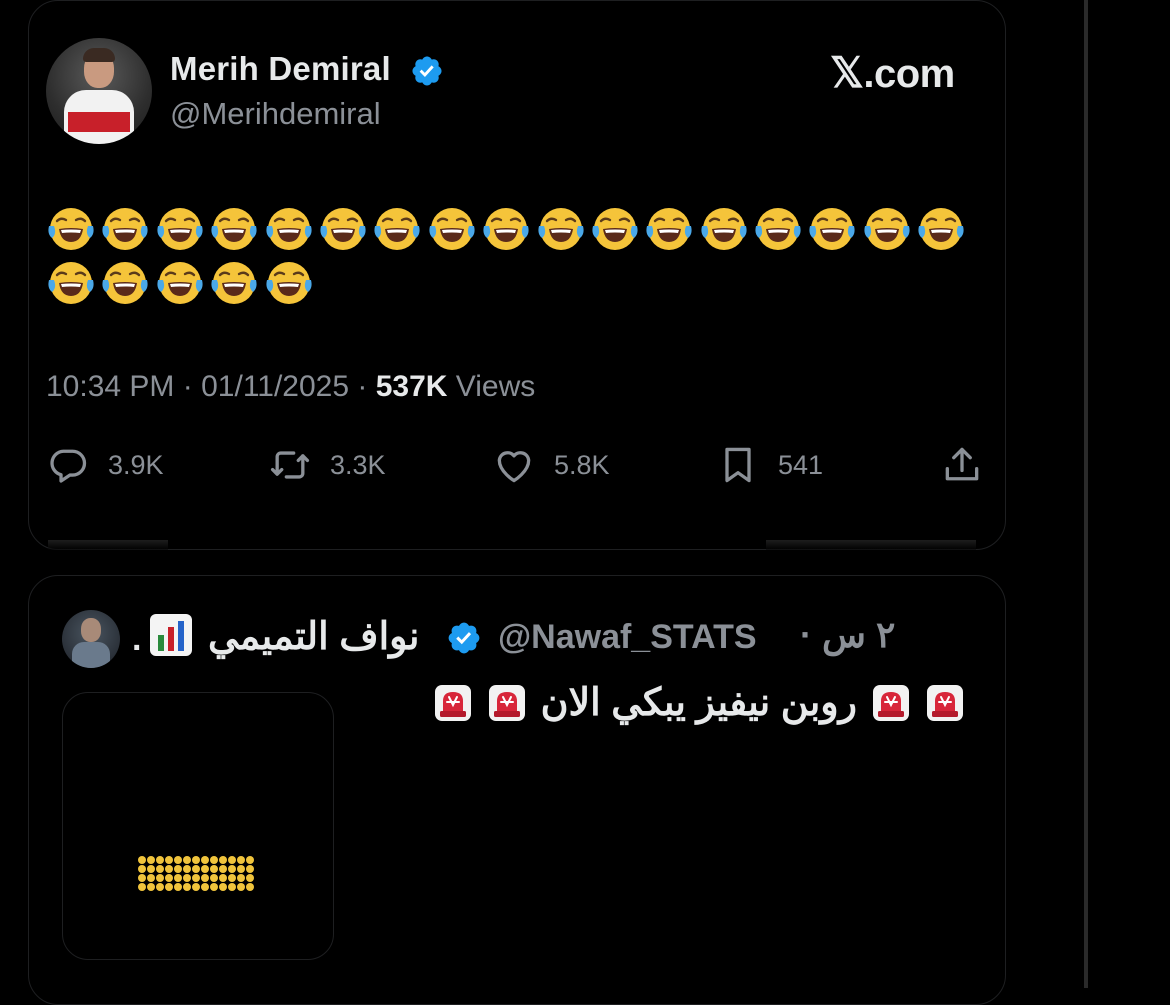 This screenshot has height=1005, width=1170. I want to click on repost-button: 3.3K, so click(327, 465).